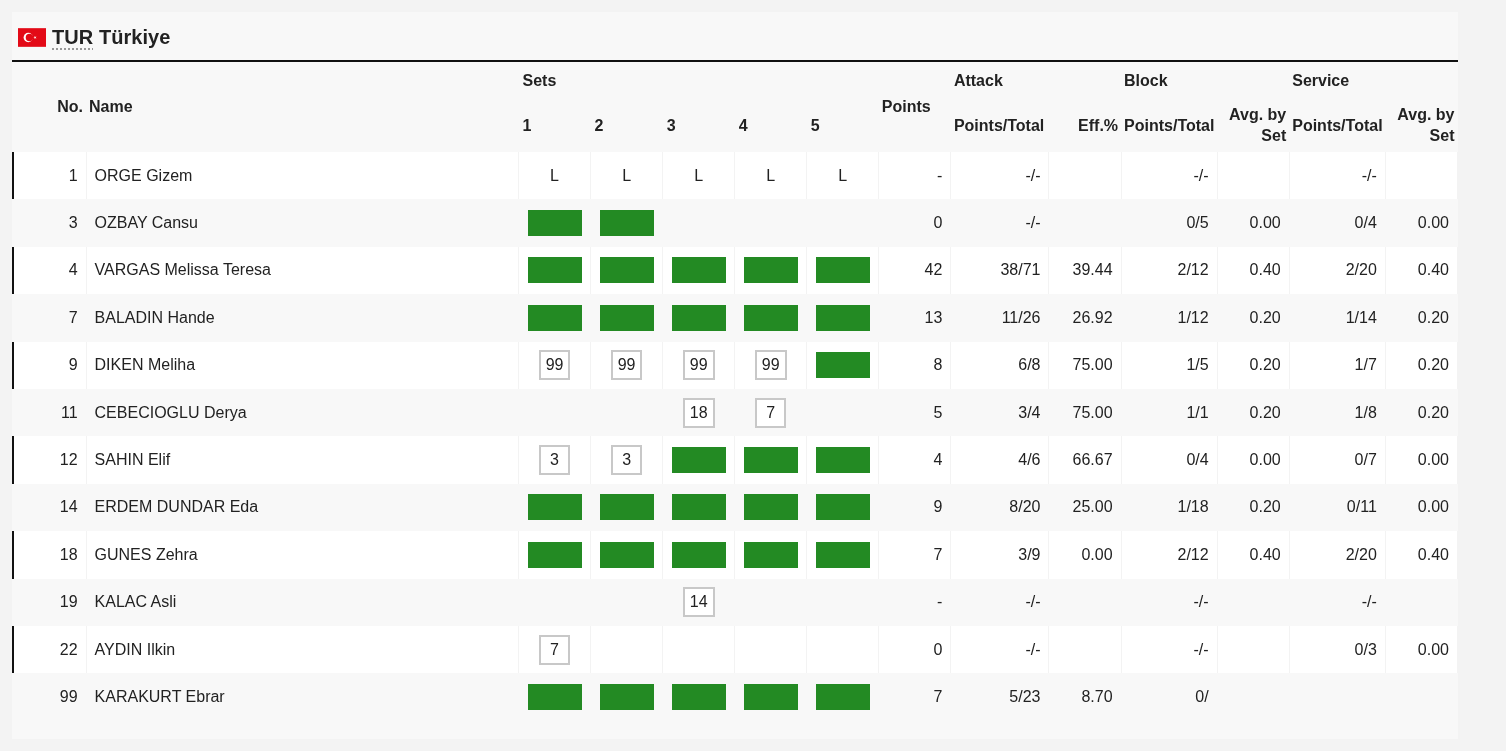  What do you see at coordinates (49, 555) in the screenshot?
I see `player-number: 18` at bounding box center [49, 555].